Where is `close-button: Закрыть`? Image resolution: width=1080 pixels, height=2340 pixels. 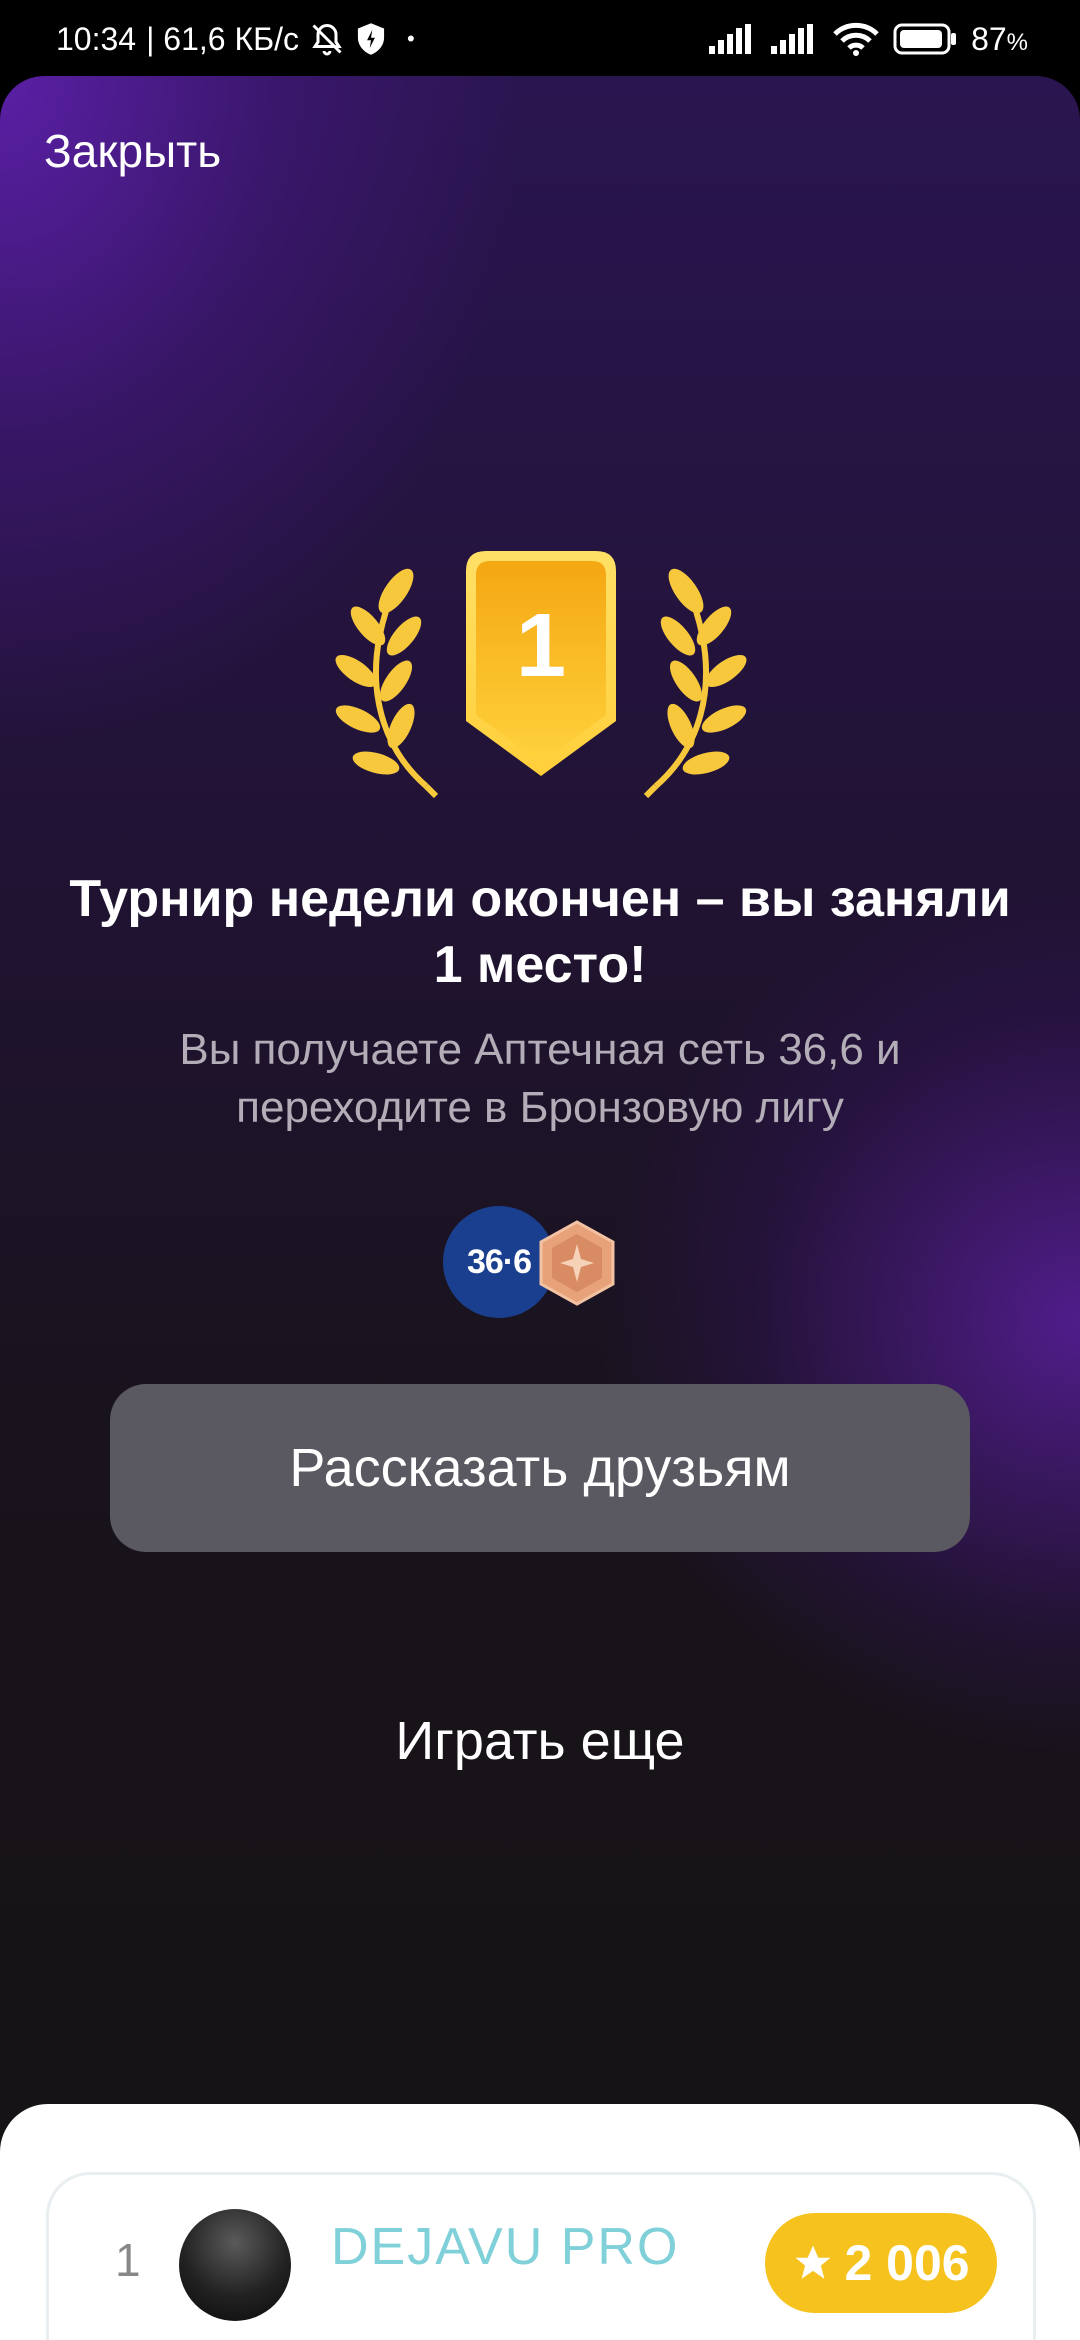 close-button: Закрыть is located at coordinates (132, 151).